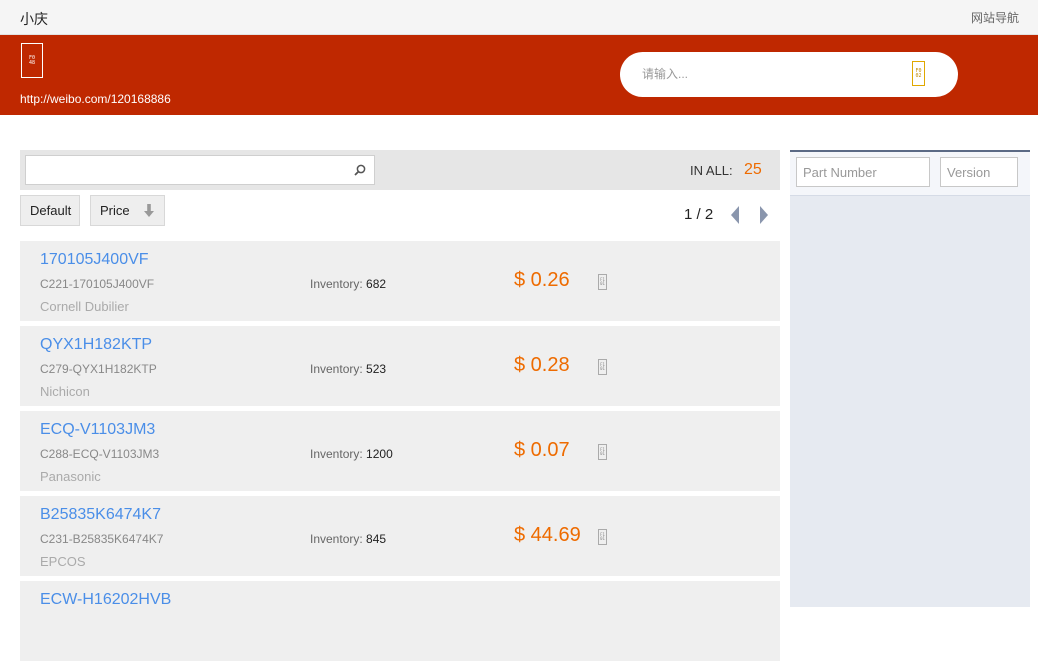 Image resolution: width=1038 pixels, height=666 pixels. What do you see at coordinates (735, 215) in the screenshot?
I see `pager-prev-icon` at bounding box center [735, 215].